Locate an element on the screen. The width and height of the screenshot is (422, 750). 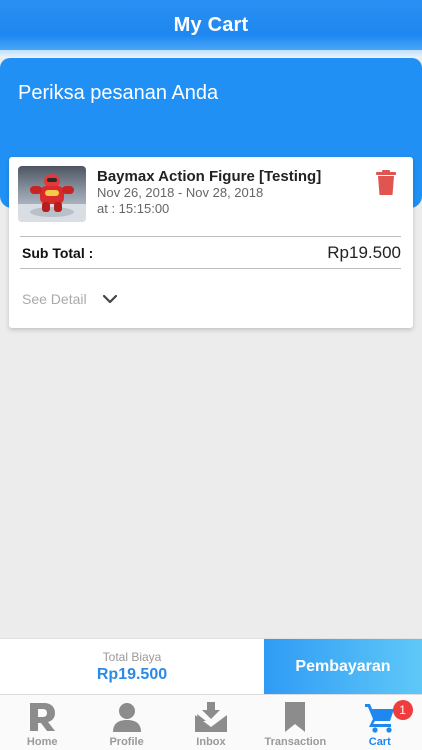
checkout-bar: Total Biaya Rp19.500 Pembayaran is located at coordinates (211, 666).